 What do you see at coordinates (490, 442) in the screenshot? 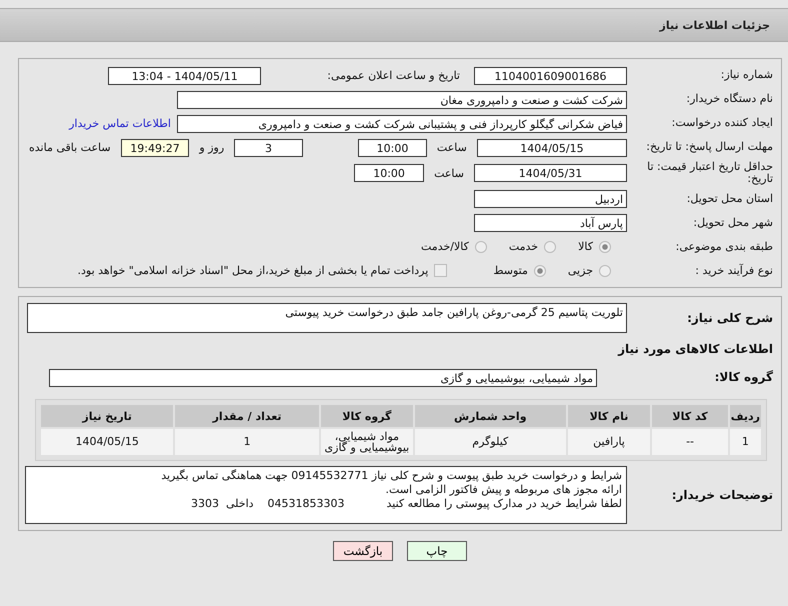
I see `table-cell: کیلوگرم` at bounding box center [490, 442].